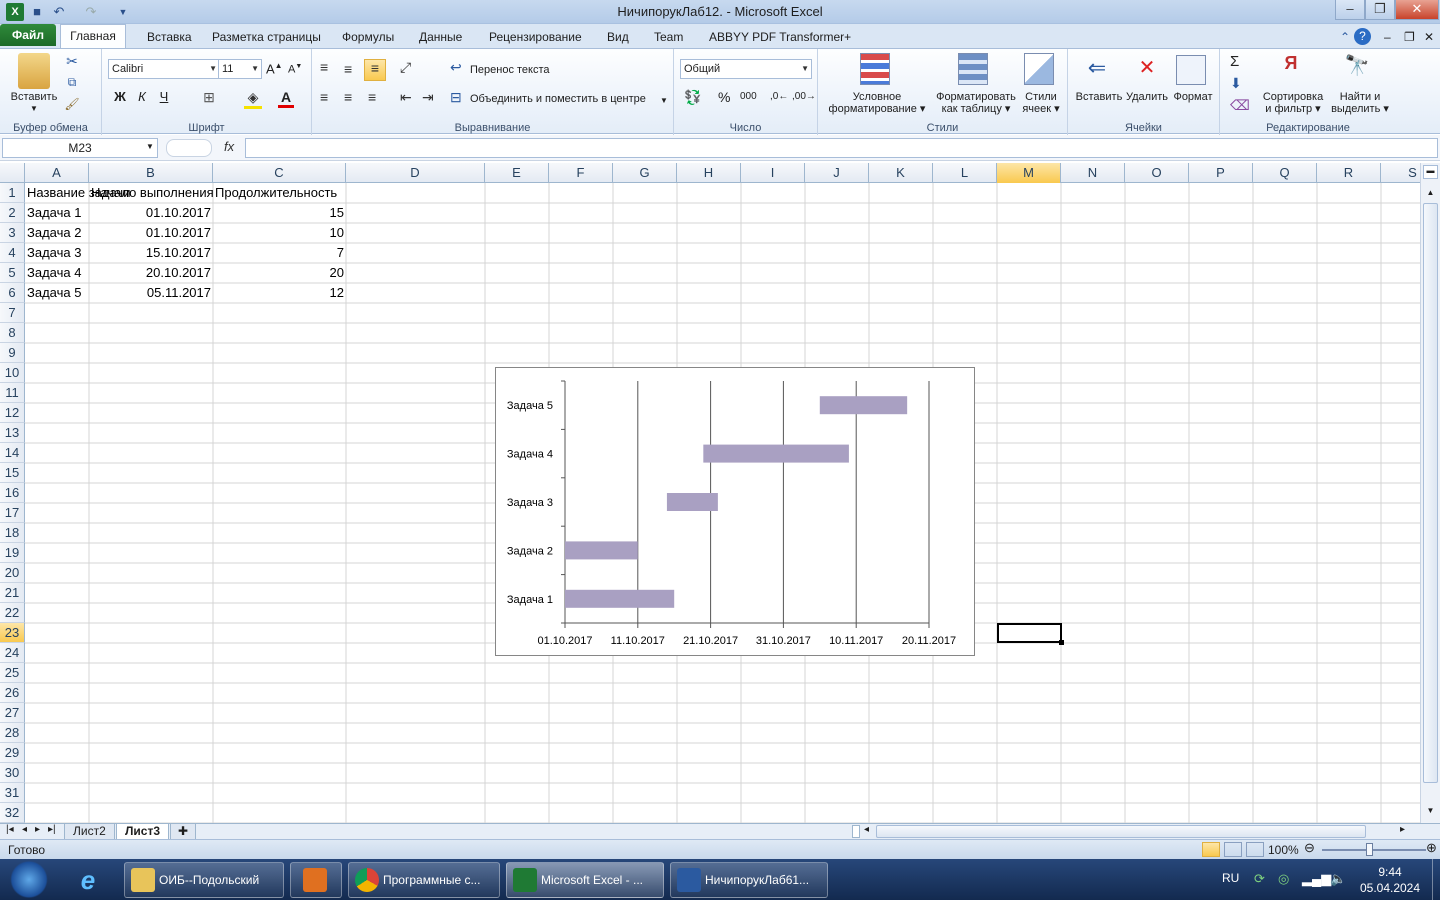 This screenshot has width=1440, height=900. What do you see at coordinates (1436, 879) in the screenshot?
I see `show-desktop-button` at bounding box center [1436, 879].